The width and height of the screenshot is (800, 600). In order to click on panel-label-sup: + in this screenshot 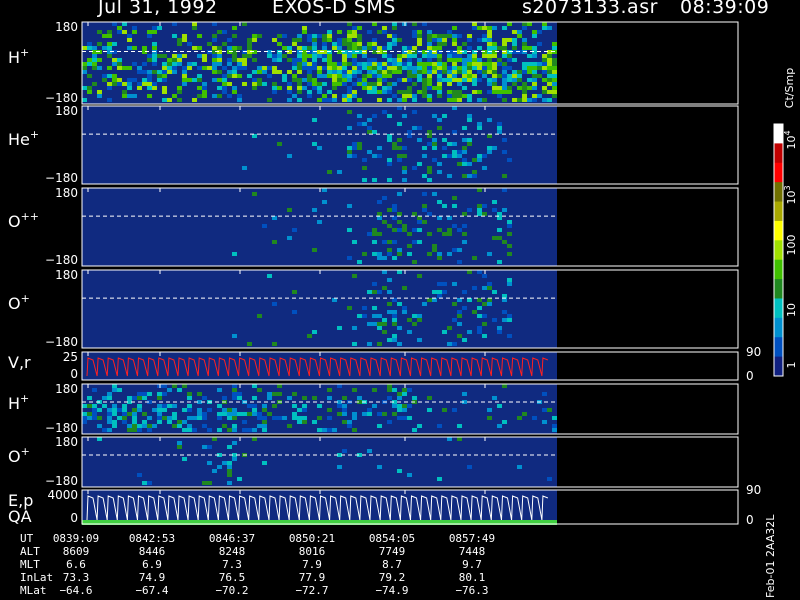, I will do `click(34, 134)`.